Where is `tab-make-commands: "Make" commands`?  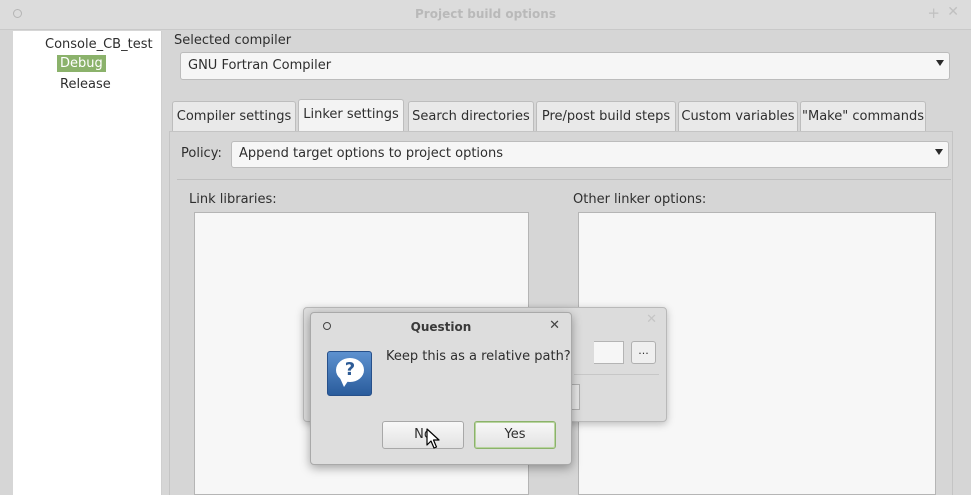 tab-make-commands: "Make" commands is located at coordinates (863, 116).